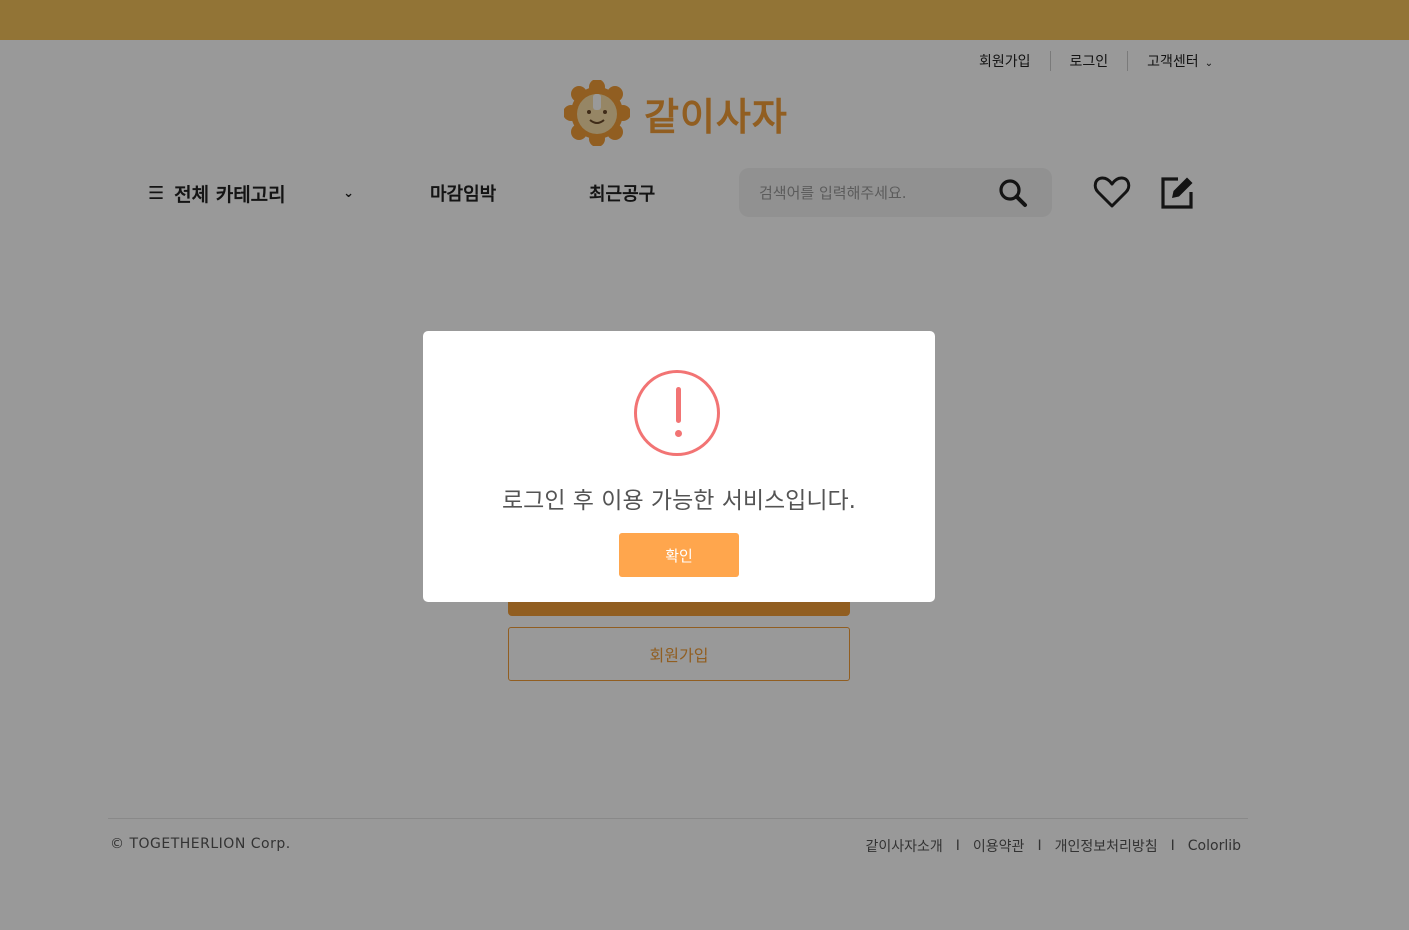 The image size is (1409, 930). What do you see at coordinates (679, 555) in the screenshot?
I see `confirm-button: 확인` at bounding box center [679, 555].